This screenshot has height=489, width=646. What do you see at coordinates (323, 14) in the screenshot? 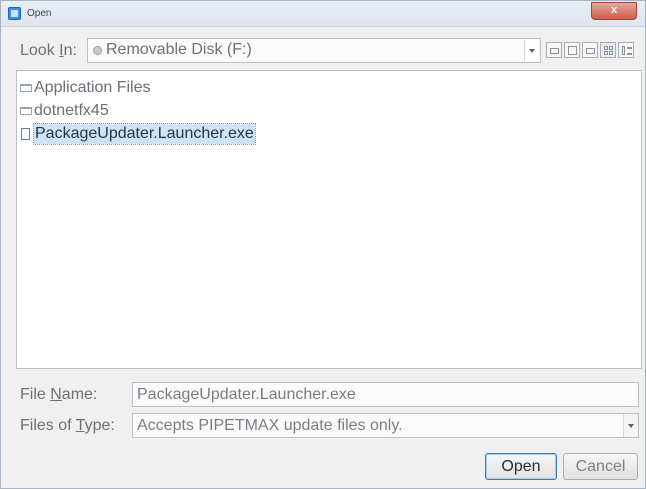
I see `title-bar: Open x` at bounding box center [323, 14].